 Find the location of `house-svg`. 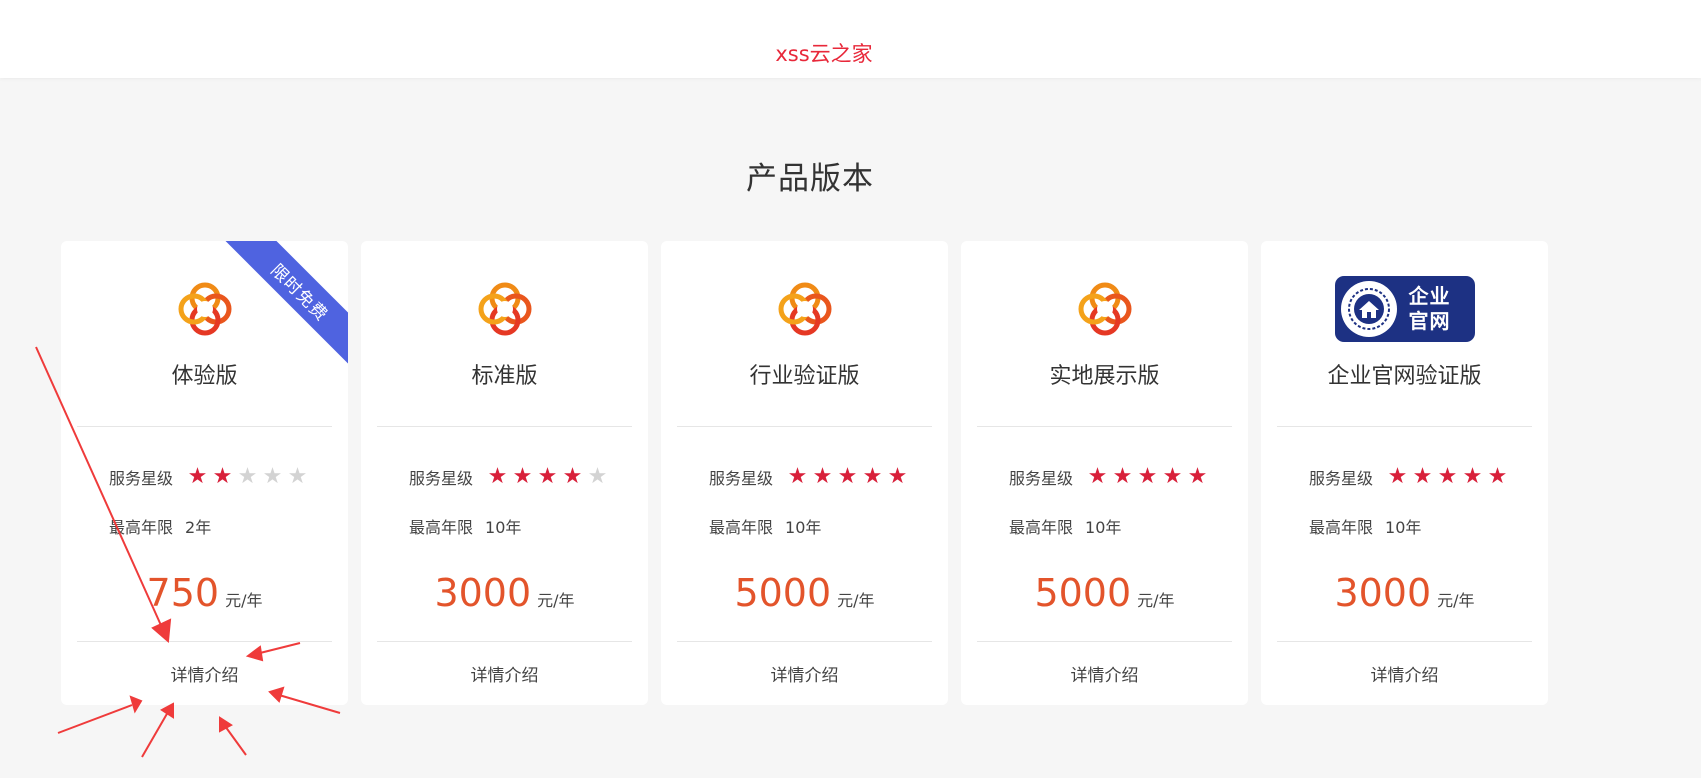

house-svg is located at coordinates (1368, 309).